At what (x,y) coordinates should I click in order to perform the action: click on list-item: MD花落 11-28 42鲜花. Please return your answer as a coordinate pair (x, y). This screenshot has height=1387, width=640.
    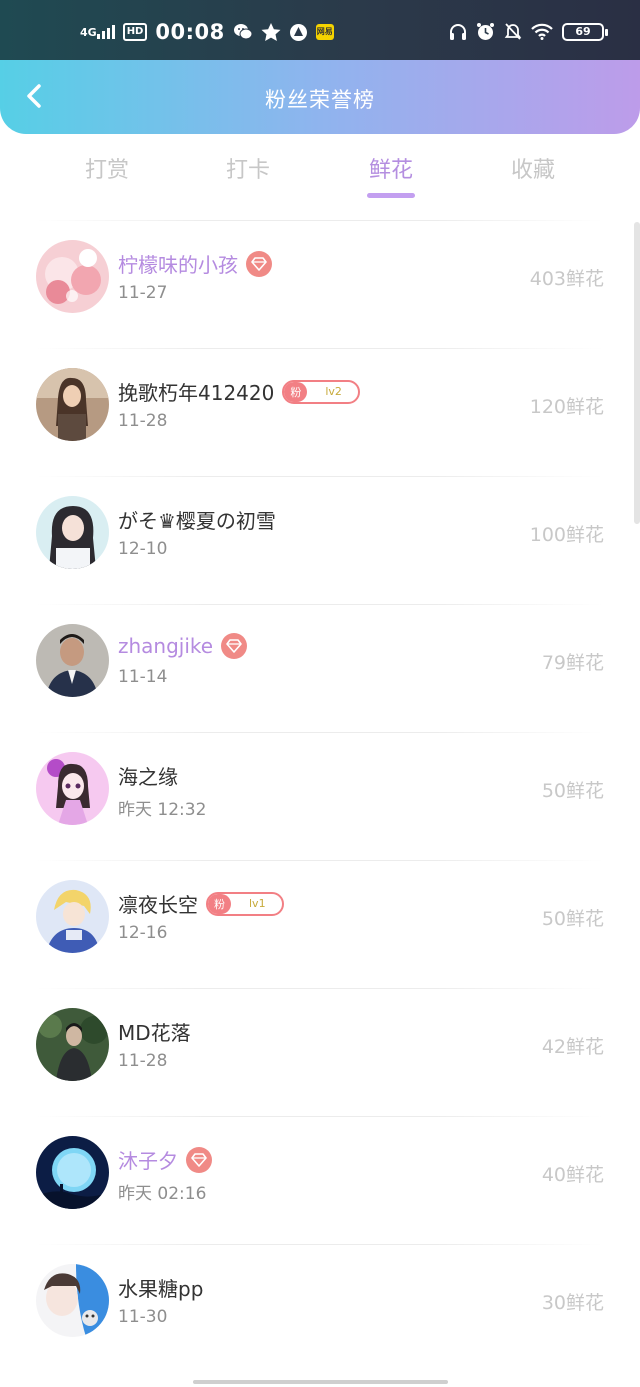
    Looking at the image, I should click on (320, 1044).